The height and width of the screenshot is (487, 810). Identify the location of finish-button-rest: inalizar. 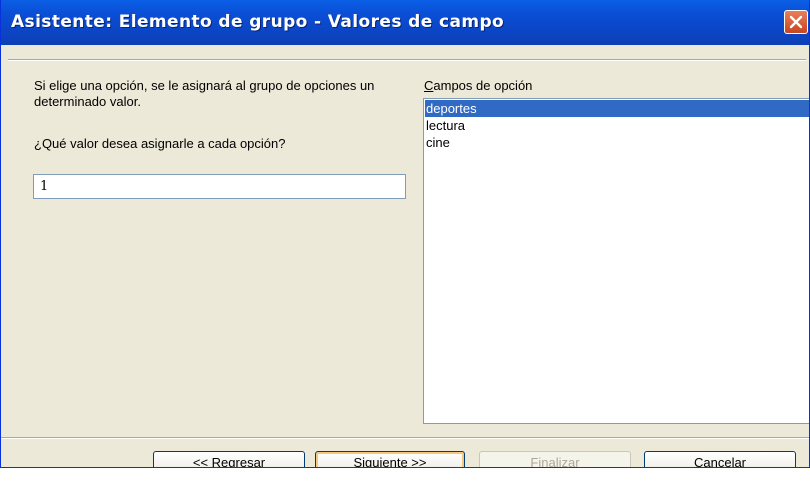
(559, 461).